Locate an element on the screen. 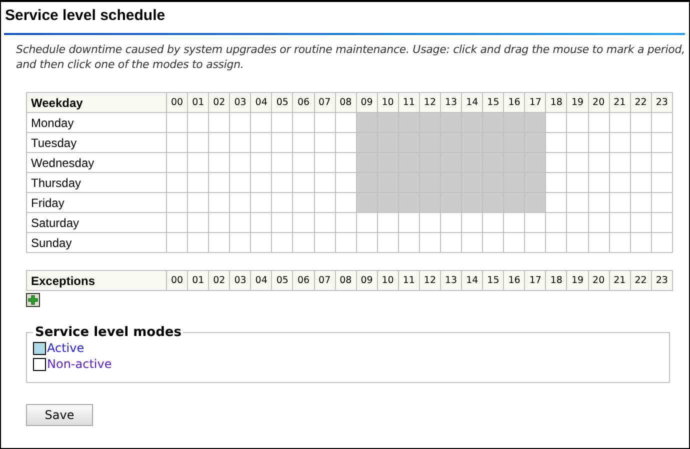 The image size is (690, 449). add-exception-button is located at coordinates (33, 300).